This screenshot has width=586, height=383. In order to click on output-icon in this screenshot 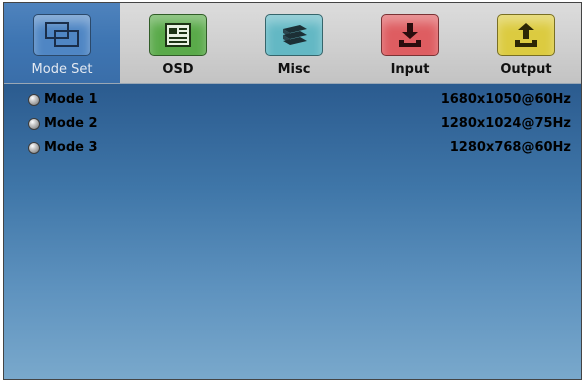, I will do `click(526, 35)`.